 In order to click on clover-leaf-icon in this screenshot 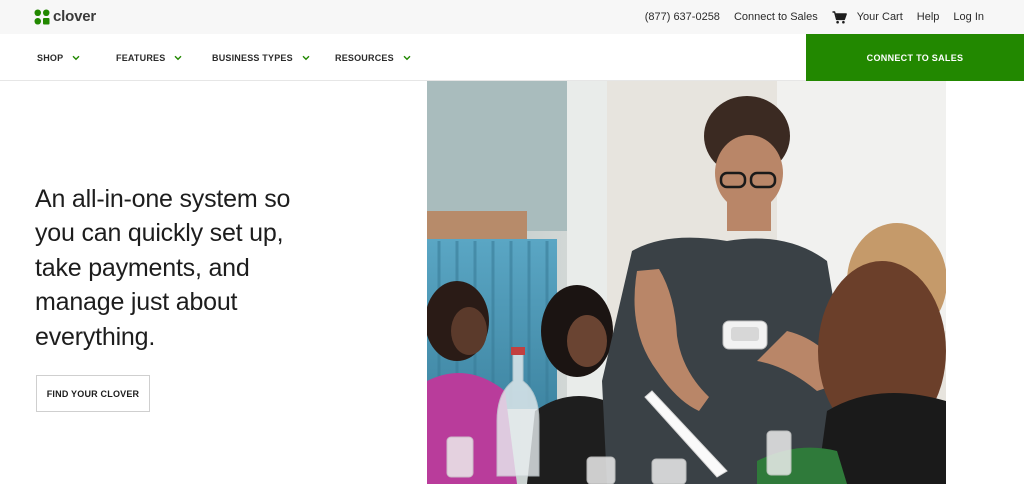, I will do `click(42, 16)`.